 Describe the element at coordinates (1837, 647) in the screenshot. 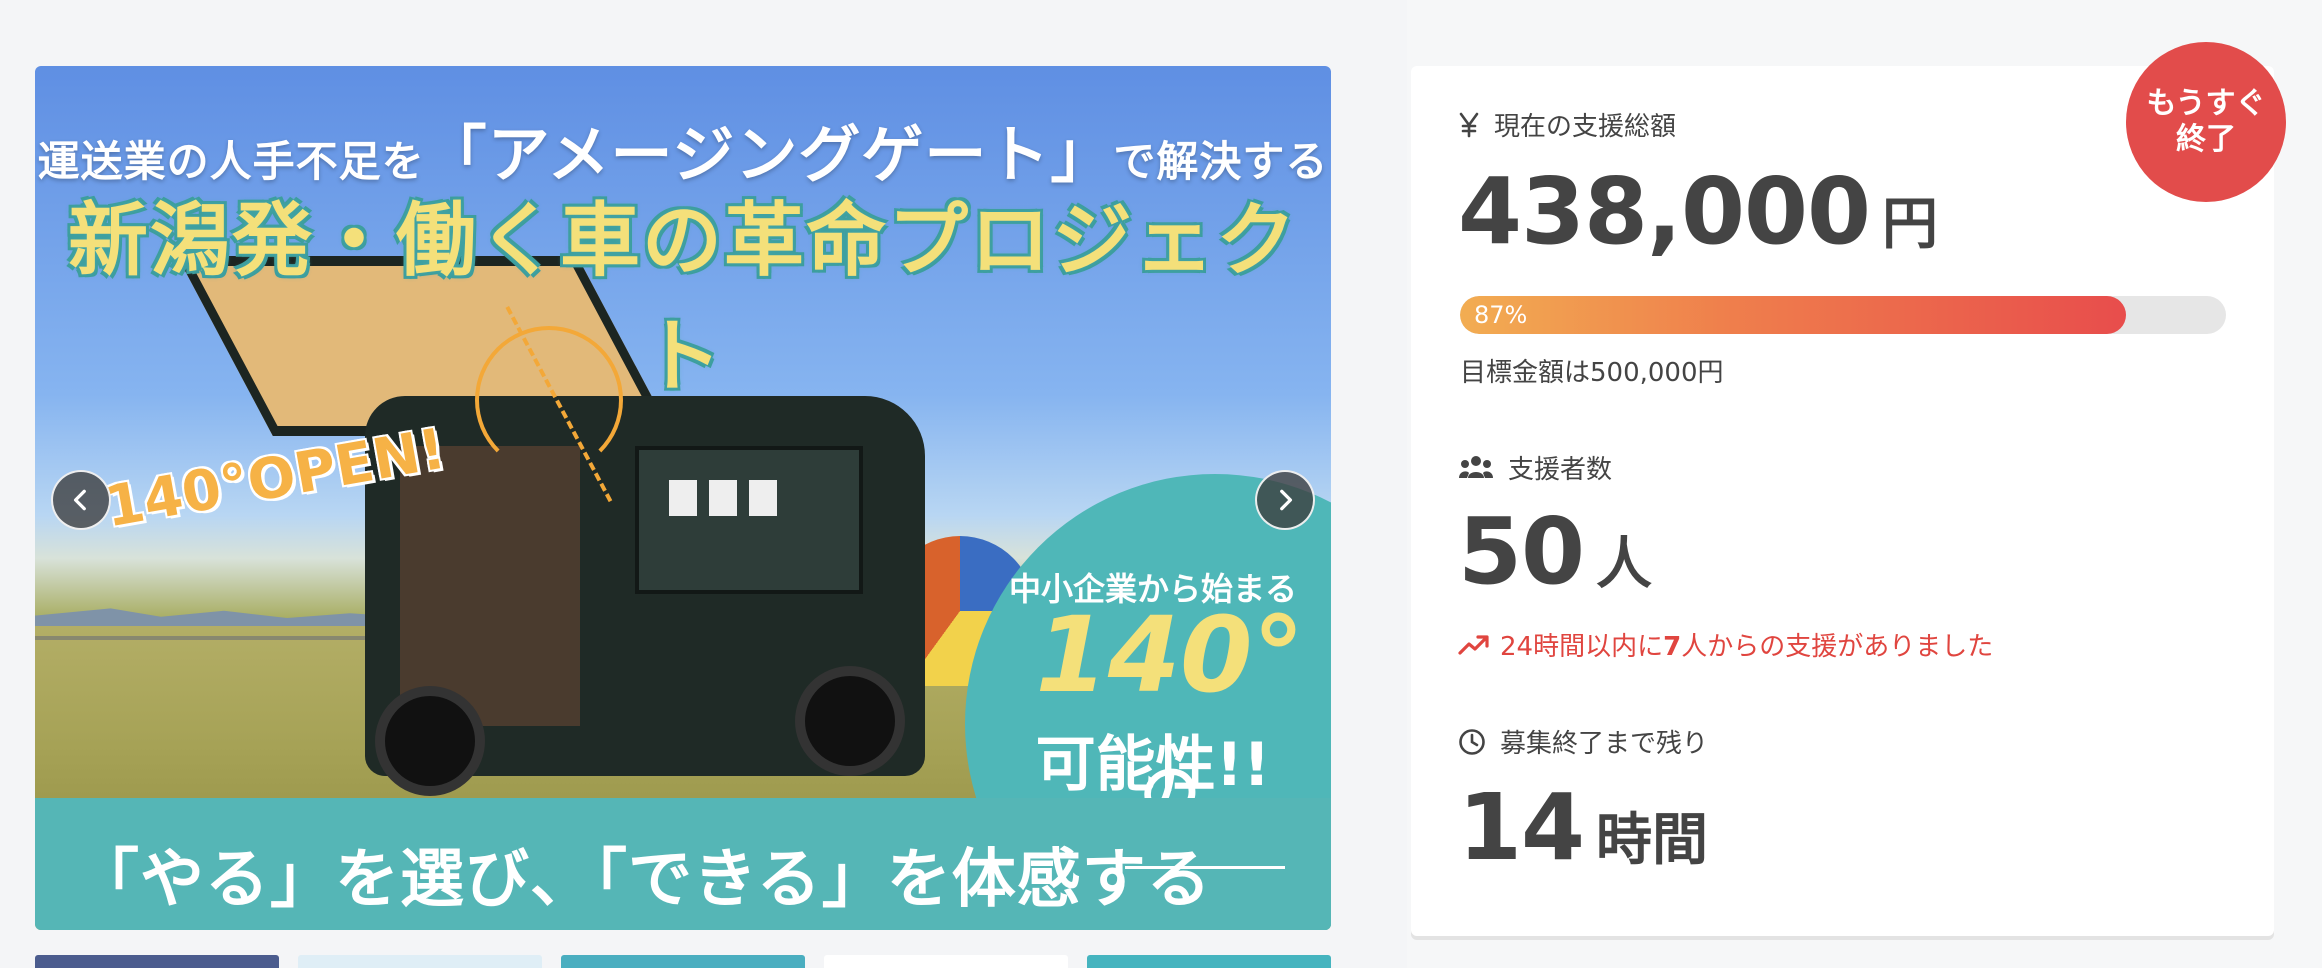

I see `trend-suffix: 人からの支援がありました` at that location.